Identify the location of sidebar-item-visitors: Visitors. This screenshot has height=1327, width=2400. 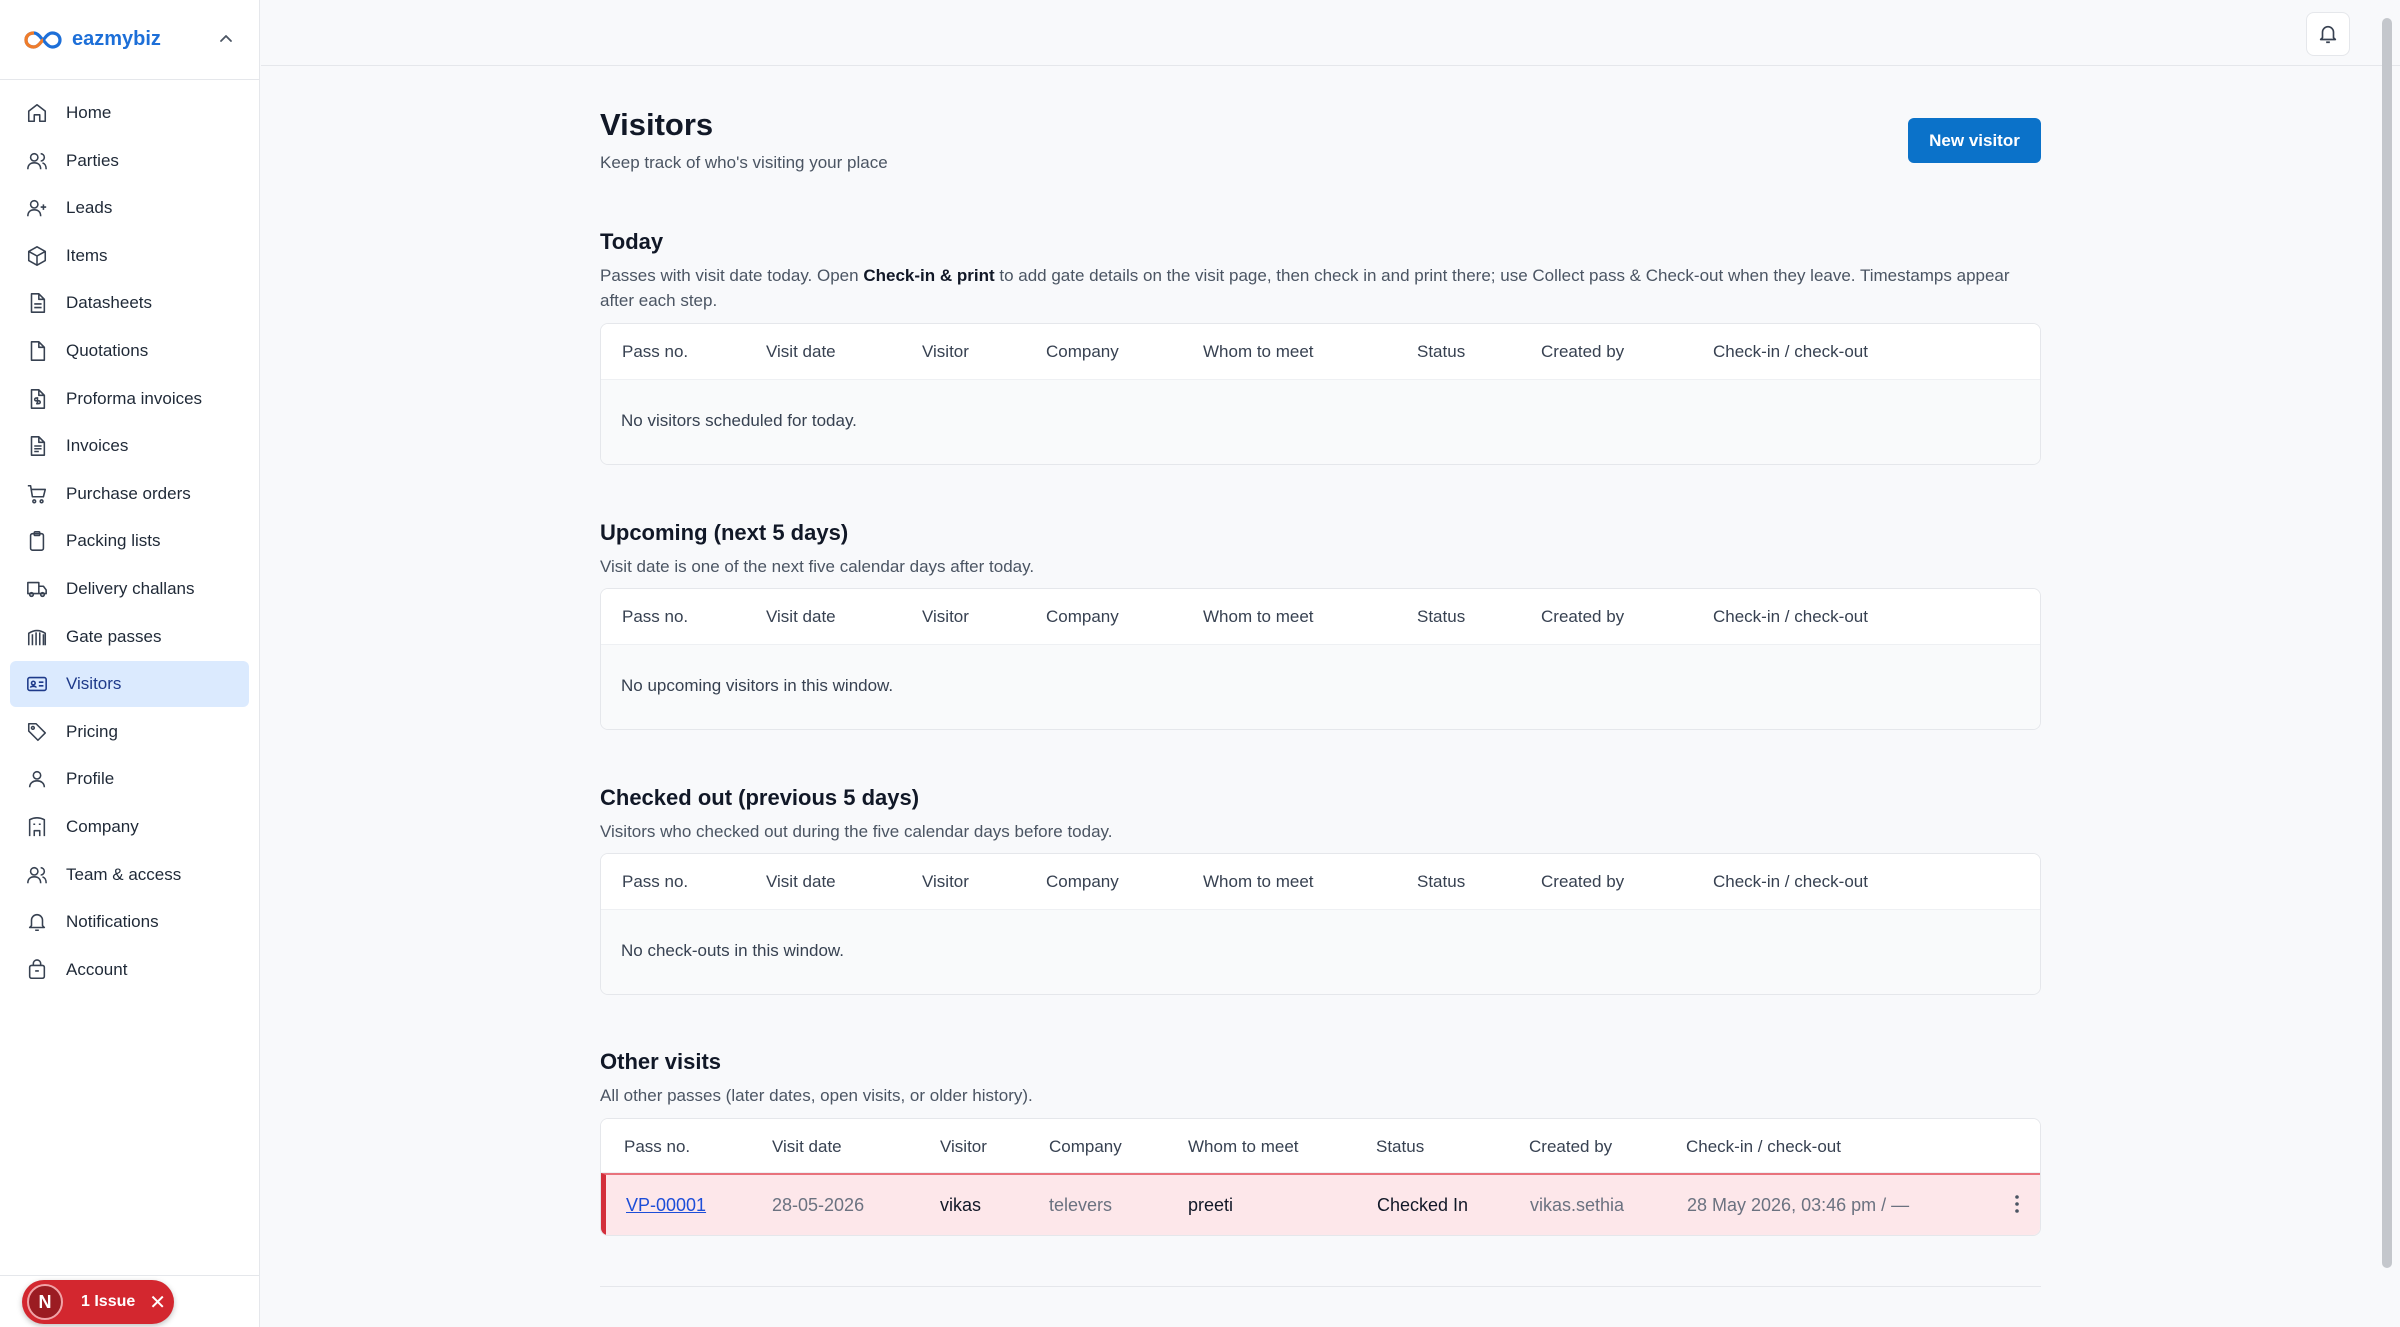
(129, 684).